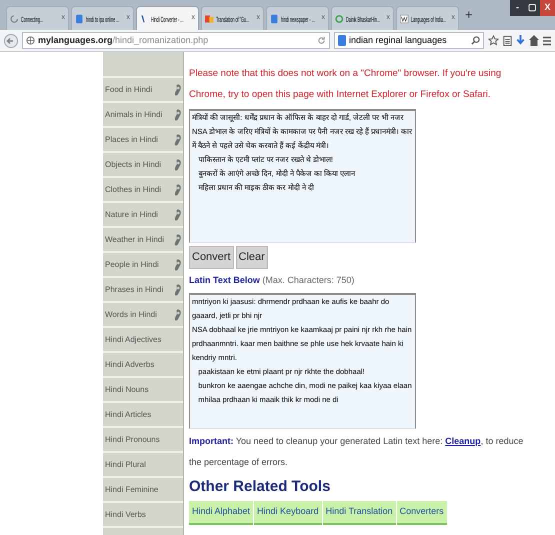 The width and height of the screenshot is (555, 535). What do you see at coordinates (404, 18) in the screenshot?
I see `wiki-icon` at bounding box center [404, 18].